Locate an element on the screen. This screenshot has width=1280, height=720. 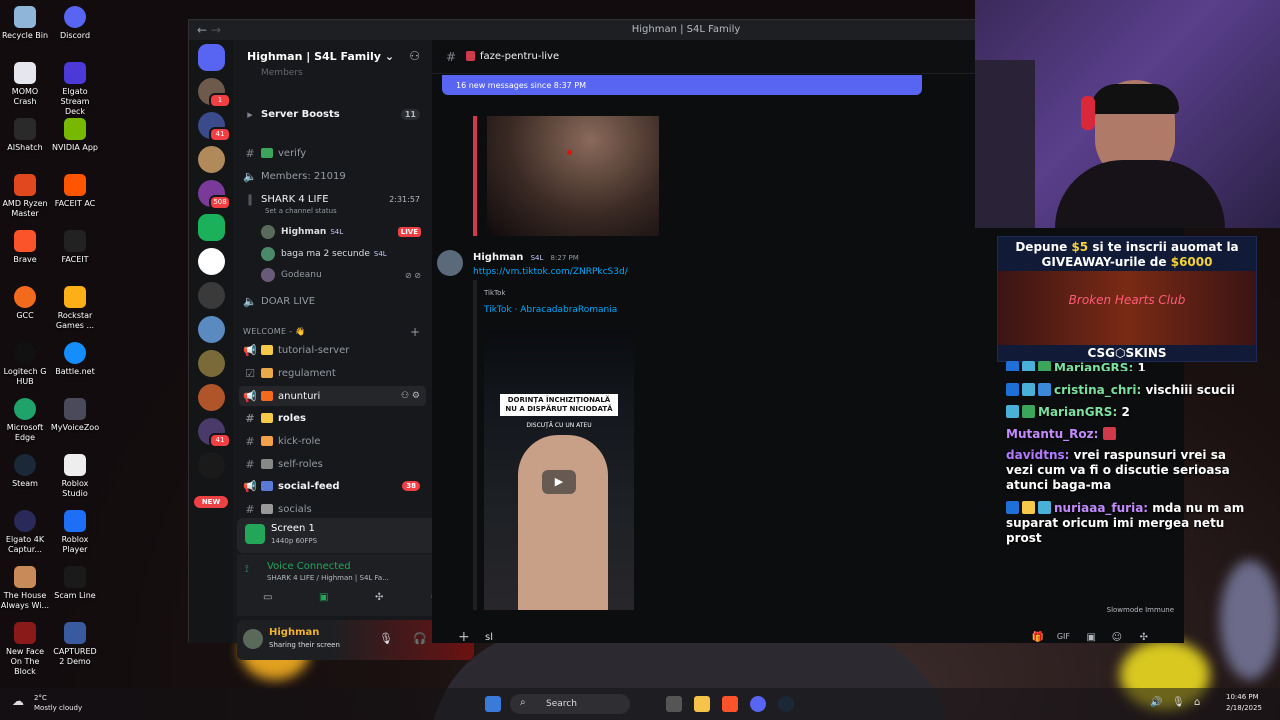
desktop-icon: Scam Line is located at coordinates (75, 583).